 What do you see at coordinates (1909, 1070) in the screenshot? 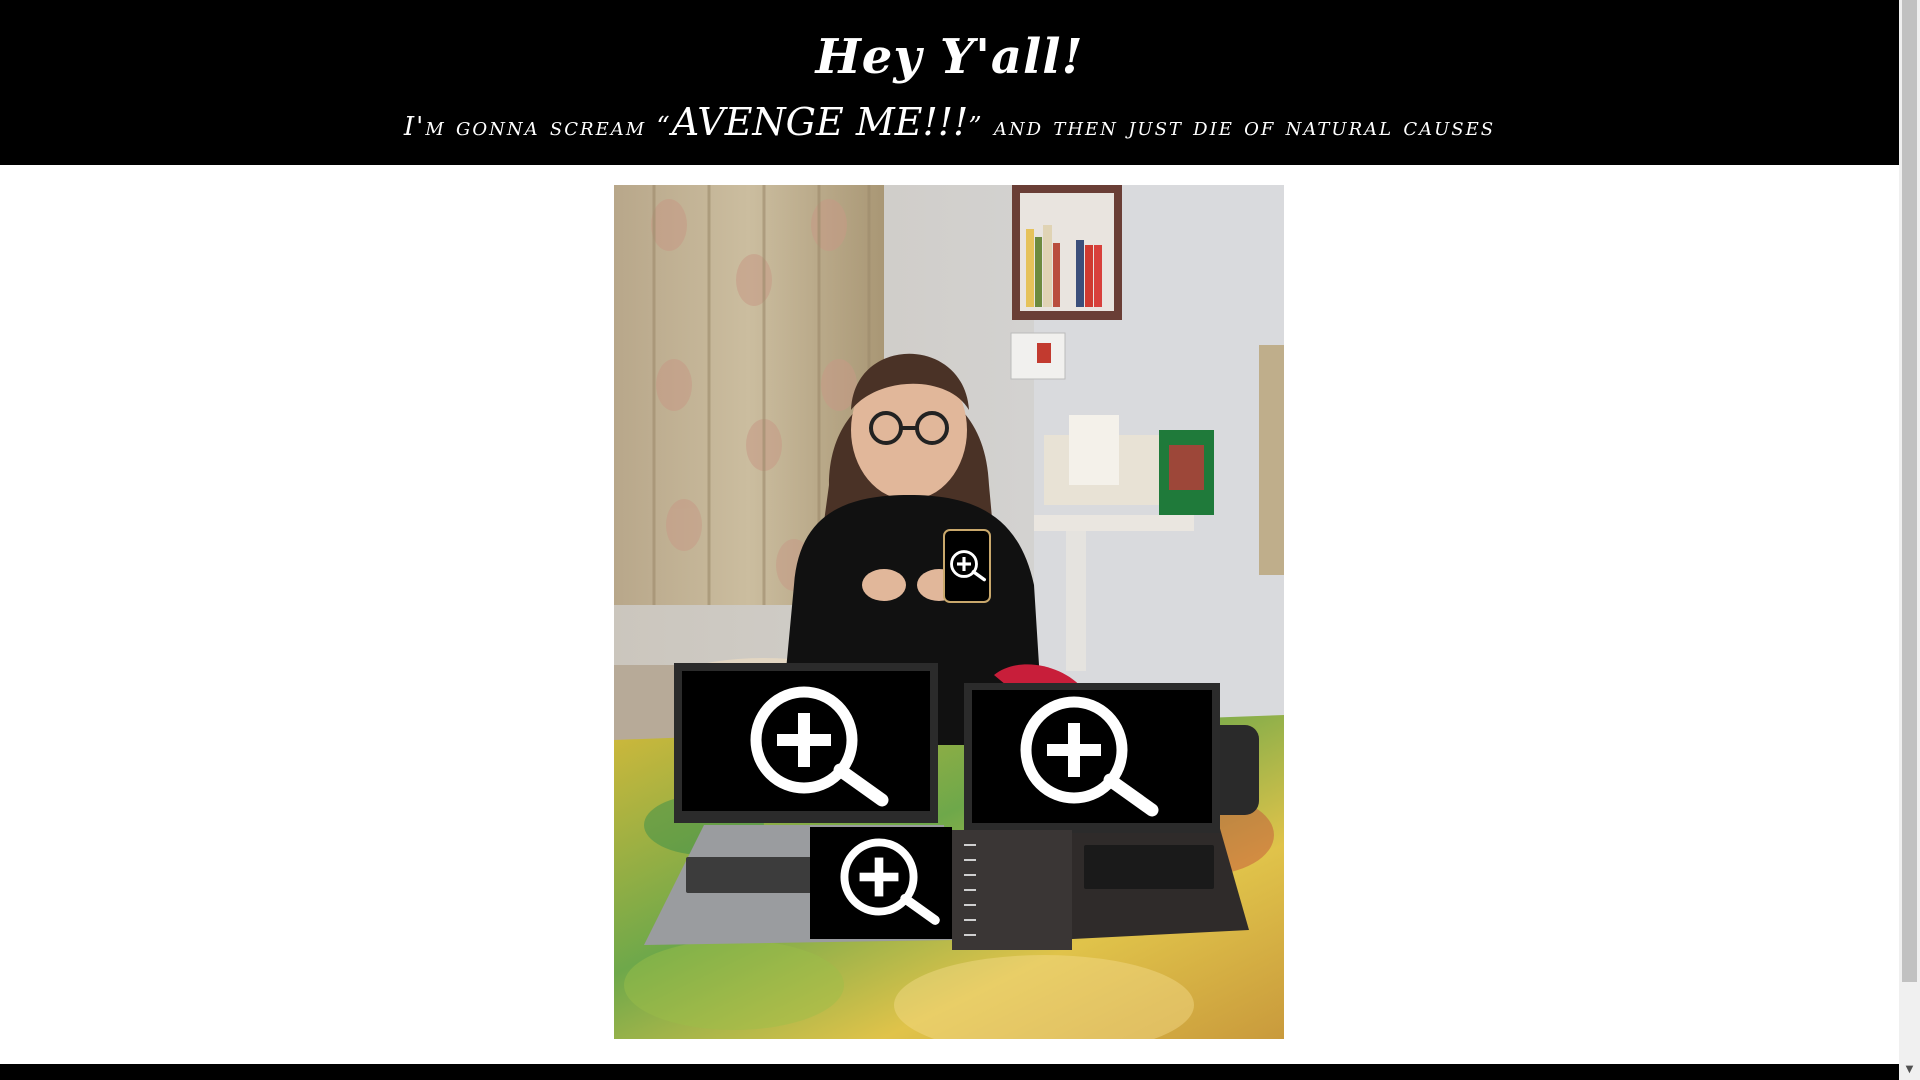
I see `scroll-down-arrow-icon: ▼` at bounding box center [1909, 1070].